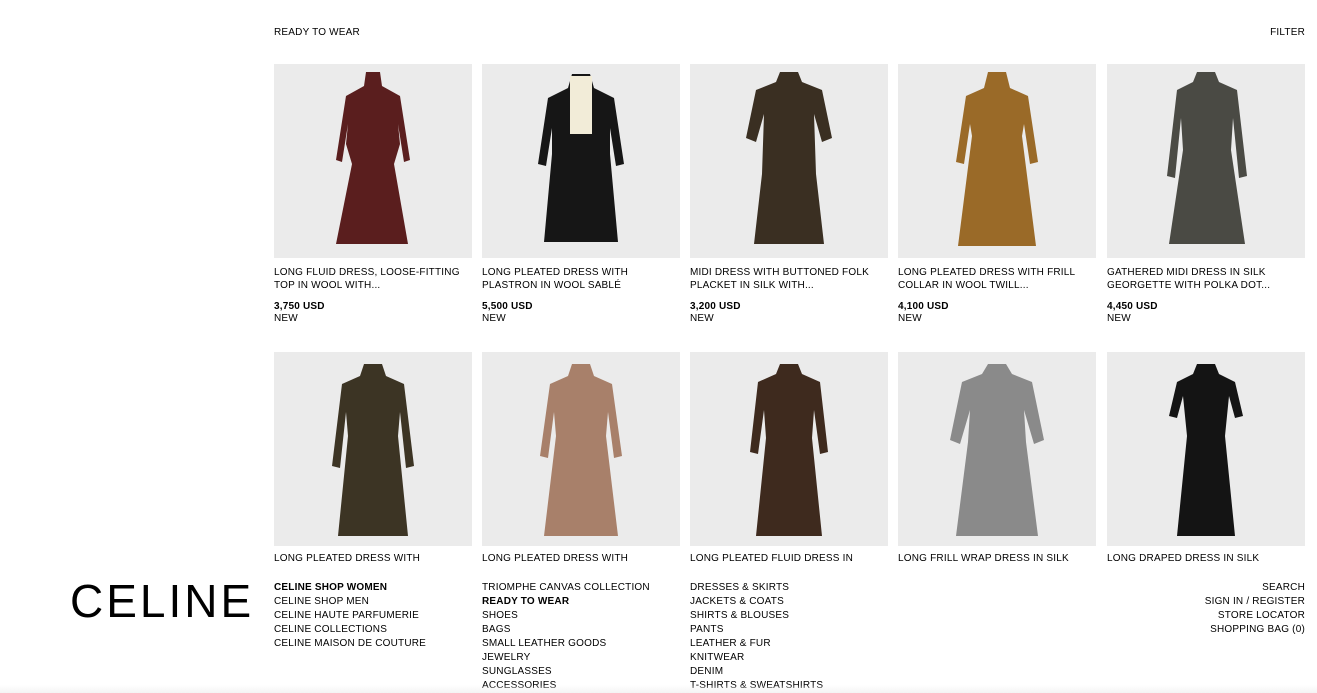 This screenshot has width=1317, height=693. What do you see at coordinates (566, 658) in the screenshot?
I see `footer-link: JEWELRY` at bounding box center [566, 658].